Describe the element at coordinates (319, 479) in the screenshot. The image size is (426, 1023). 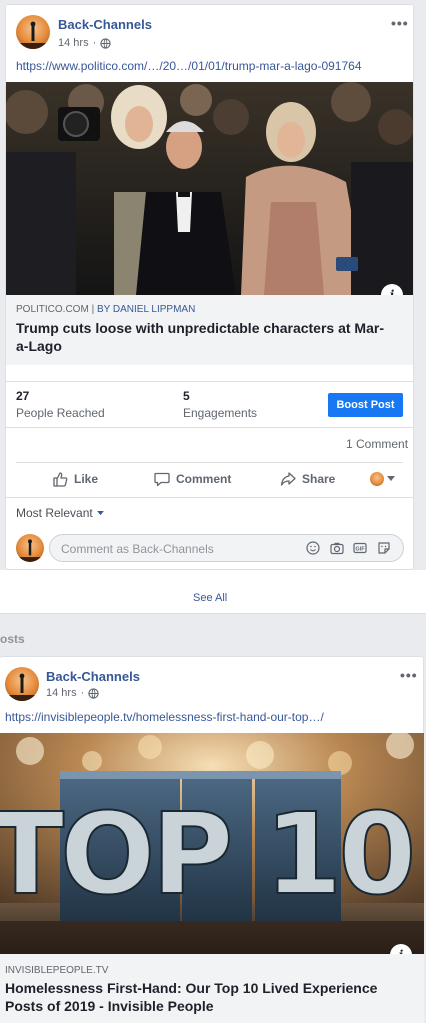
I see `share-label: Share` at that location.